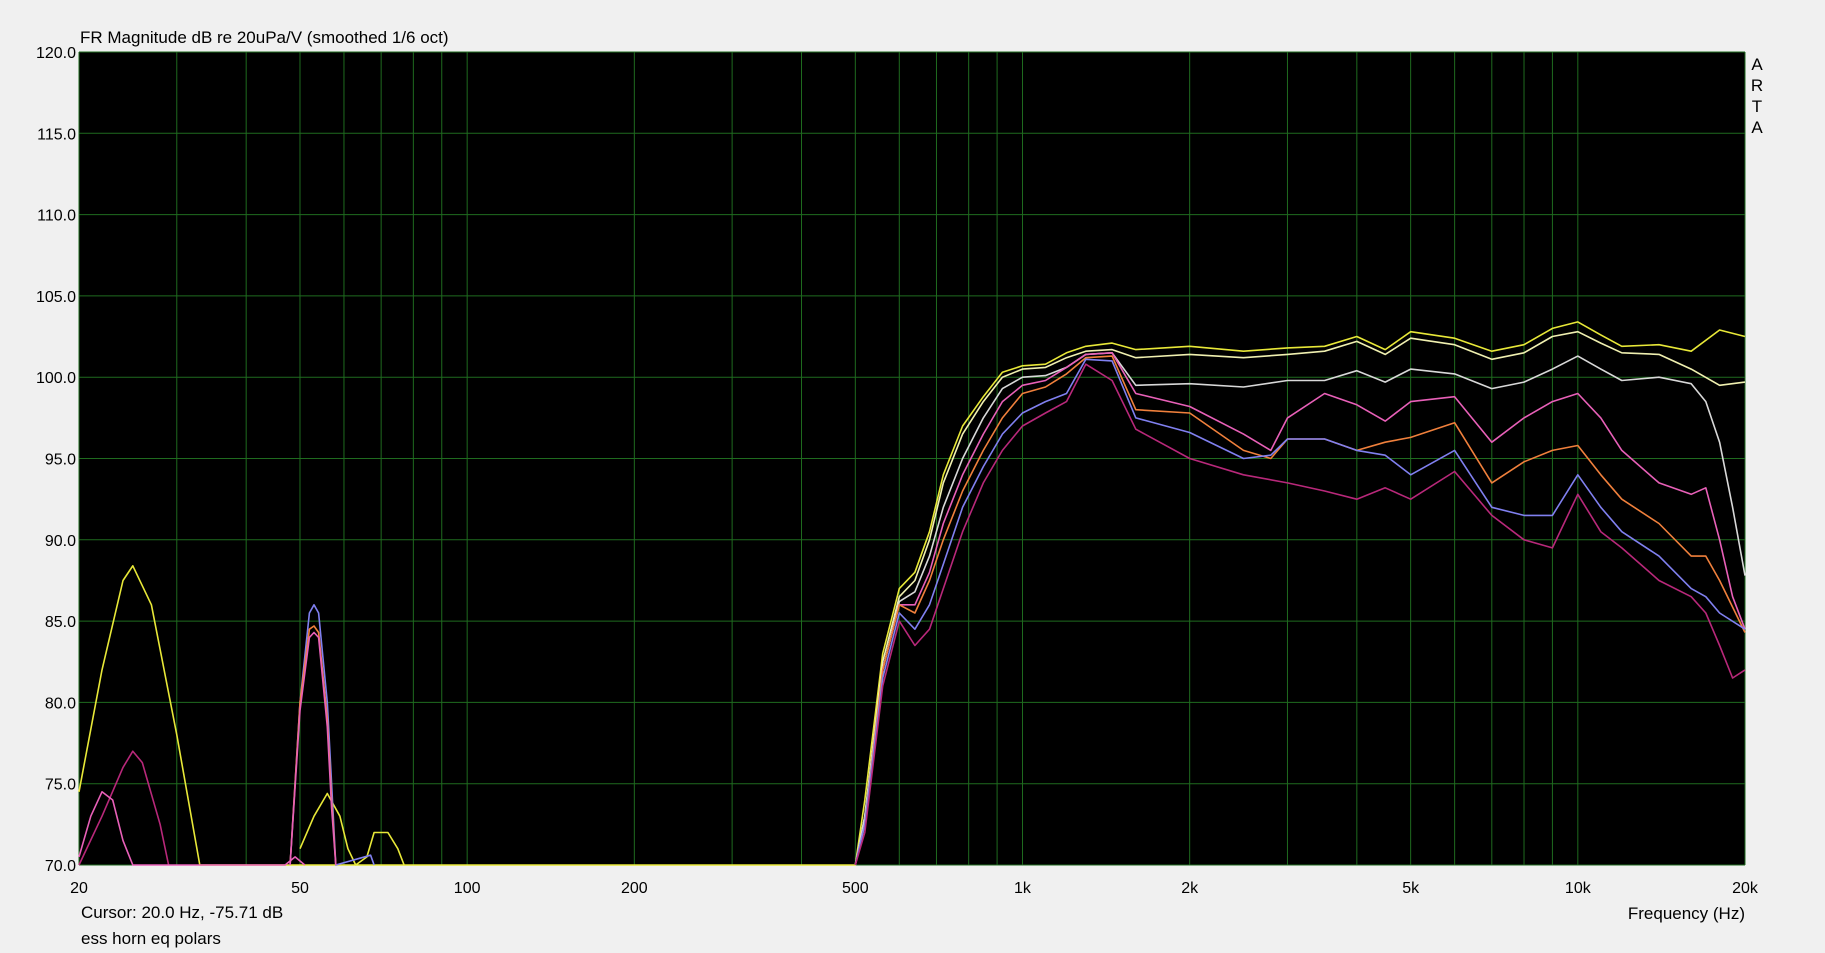  I want to click on y-tick-label: 85.0, so click(60, 622).